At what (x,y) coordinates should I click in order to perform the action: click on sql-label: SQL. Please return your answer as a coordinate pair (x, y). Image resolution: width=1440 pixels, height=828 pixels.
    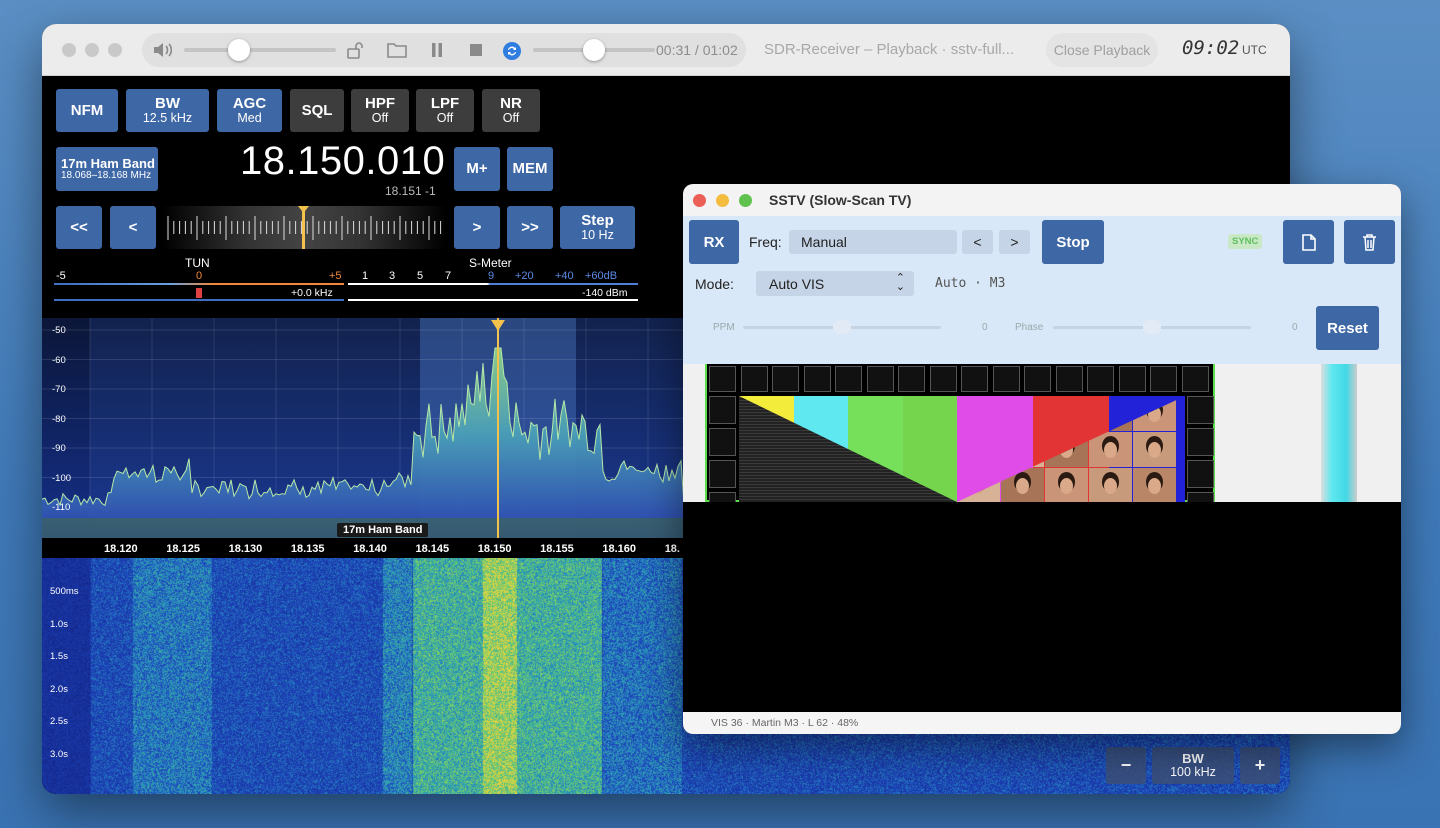
    Looking at the image, I should click on (317, 110).